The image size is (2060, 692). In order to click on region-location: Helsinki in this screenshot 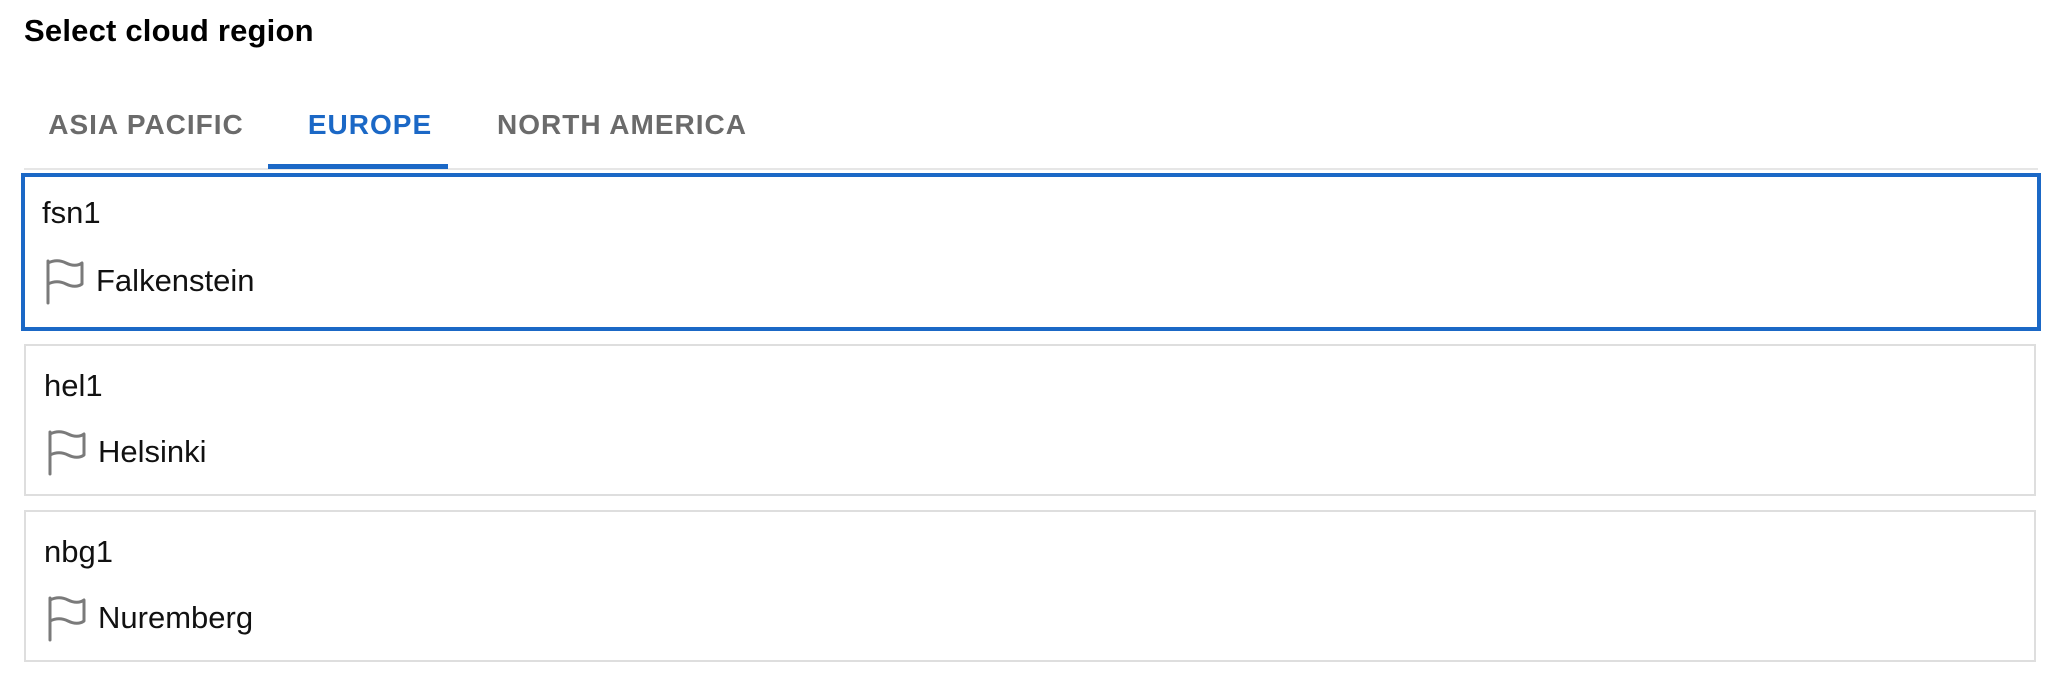, I will do `click(125, 452)`.